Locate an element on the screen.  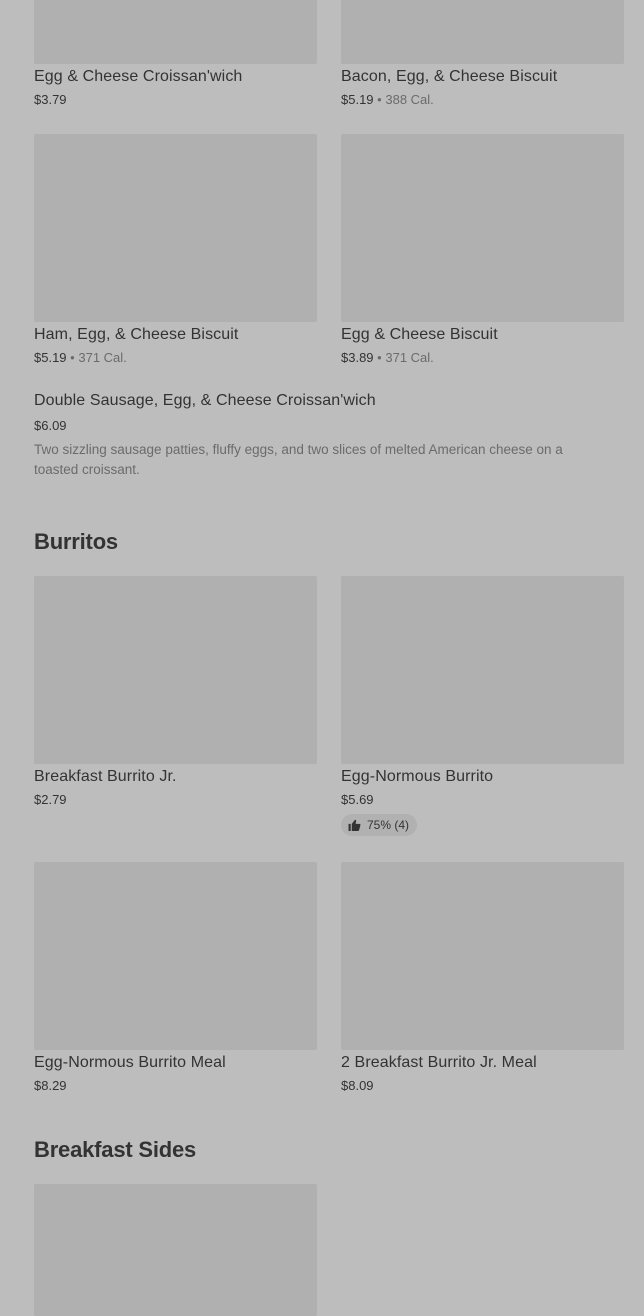
item-price: $5.69 is located at coordinates (357, 799).